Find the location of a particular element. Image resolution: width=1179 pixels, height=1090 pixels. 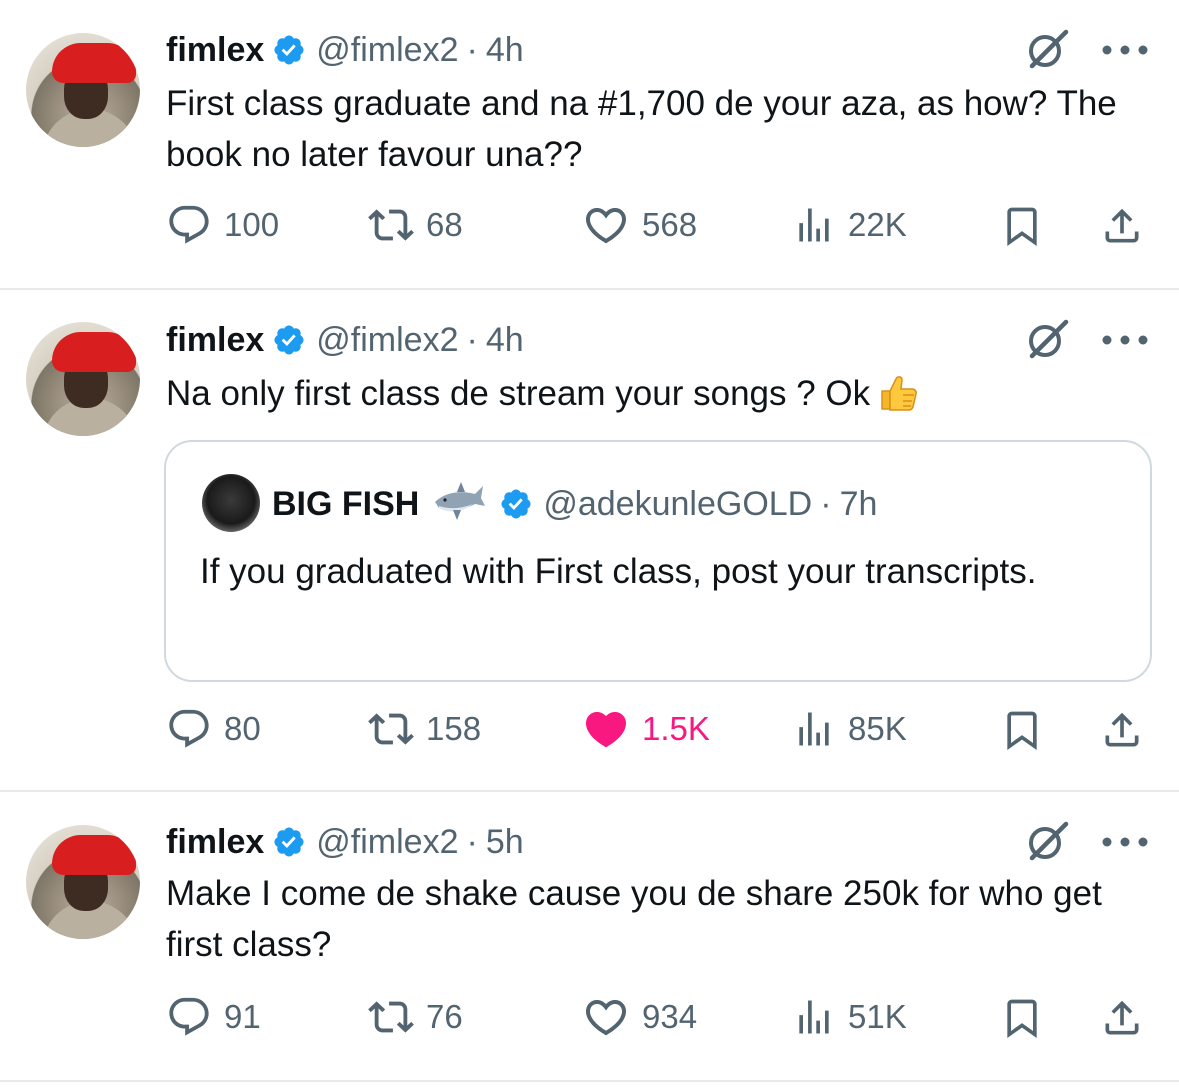

quoted-header: BIG FISH @adekunleGOLD · 7h is located at coordinates (574, 504).